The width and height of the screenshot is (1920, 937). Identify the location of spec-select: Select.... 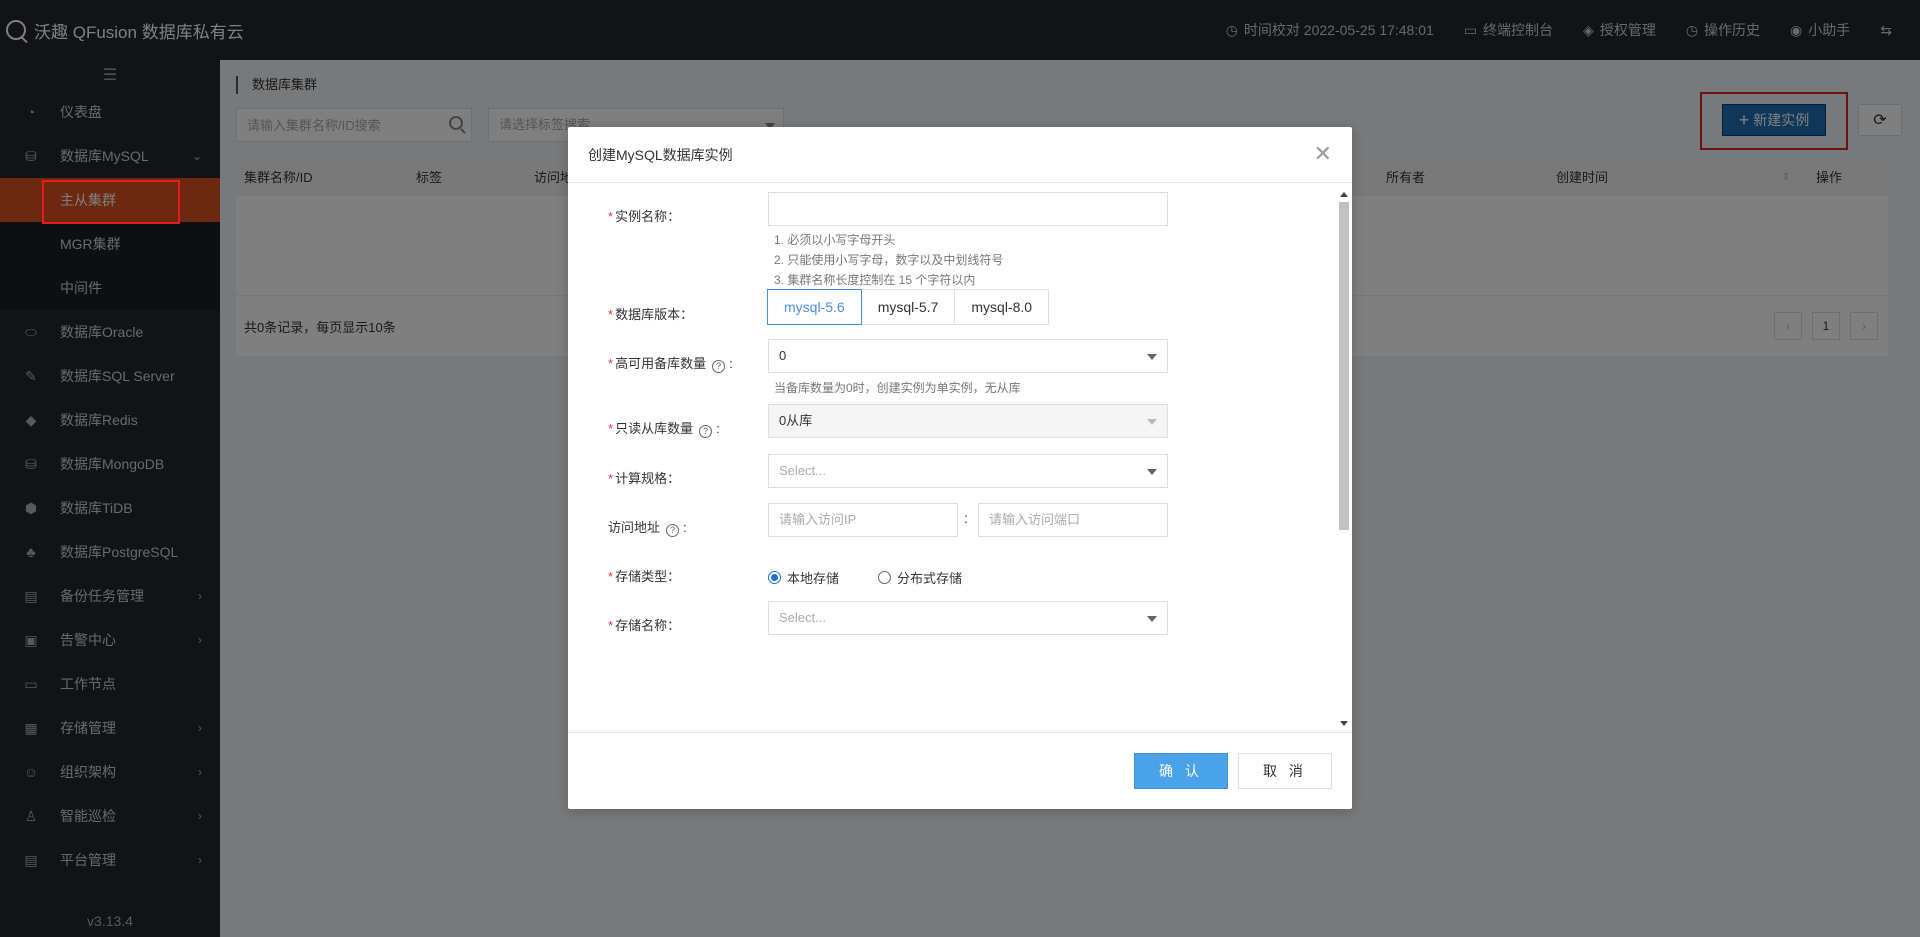
(968, 471).